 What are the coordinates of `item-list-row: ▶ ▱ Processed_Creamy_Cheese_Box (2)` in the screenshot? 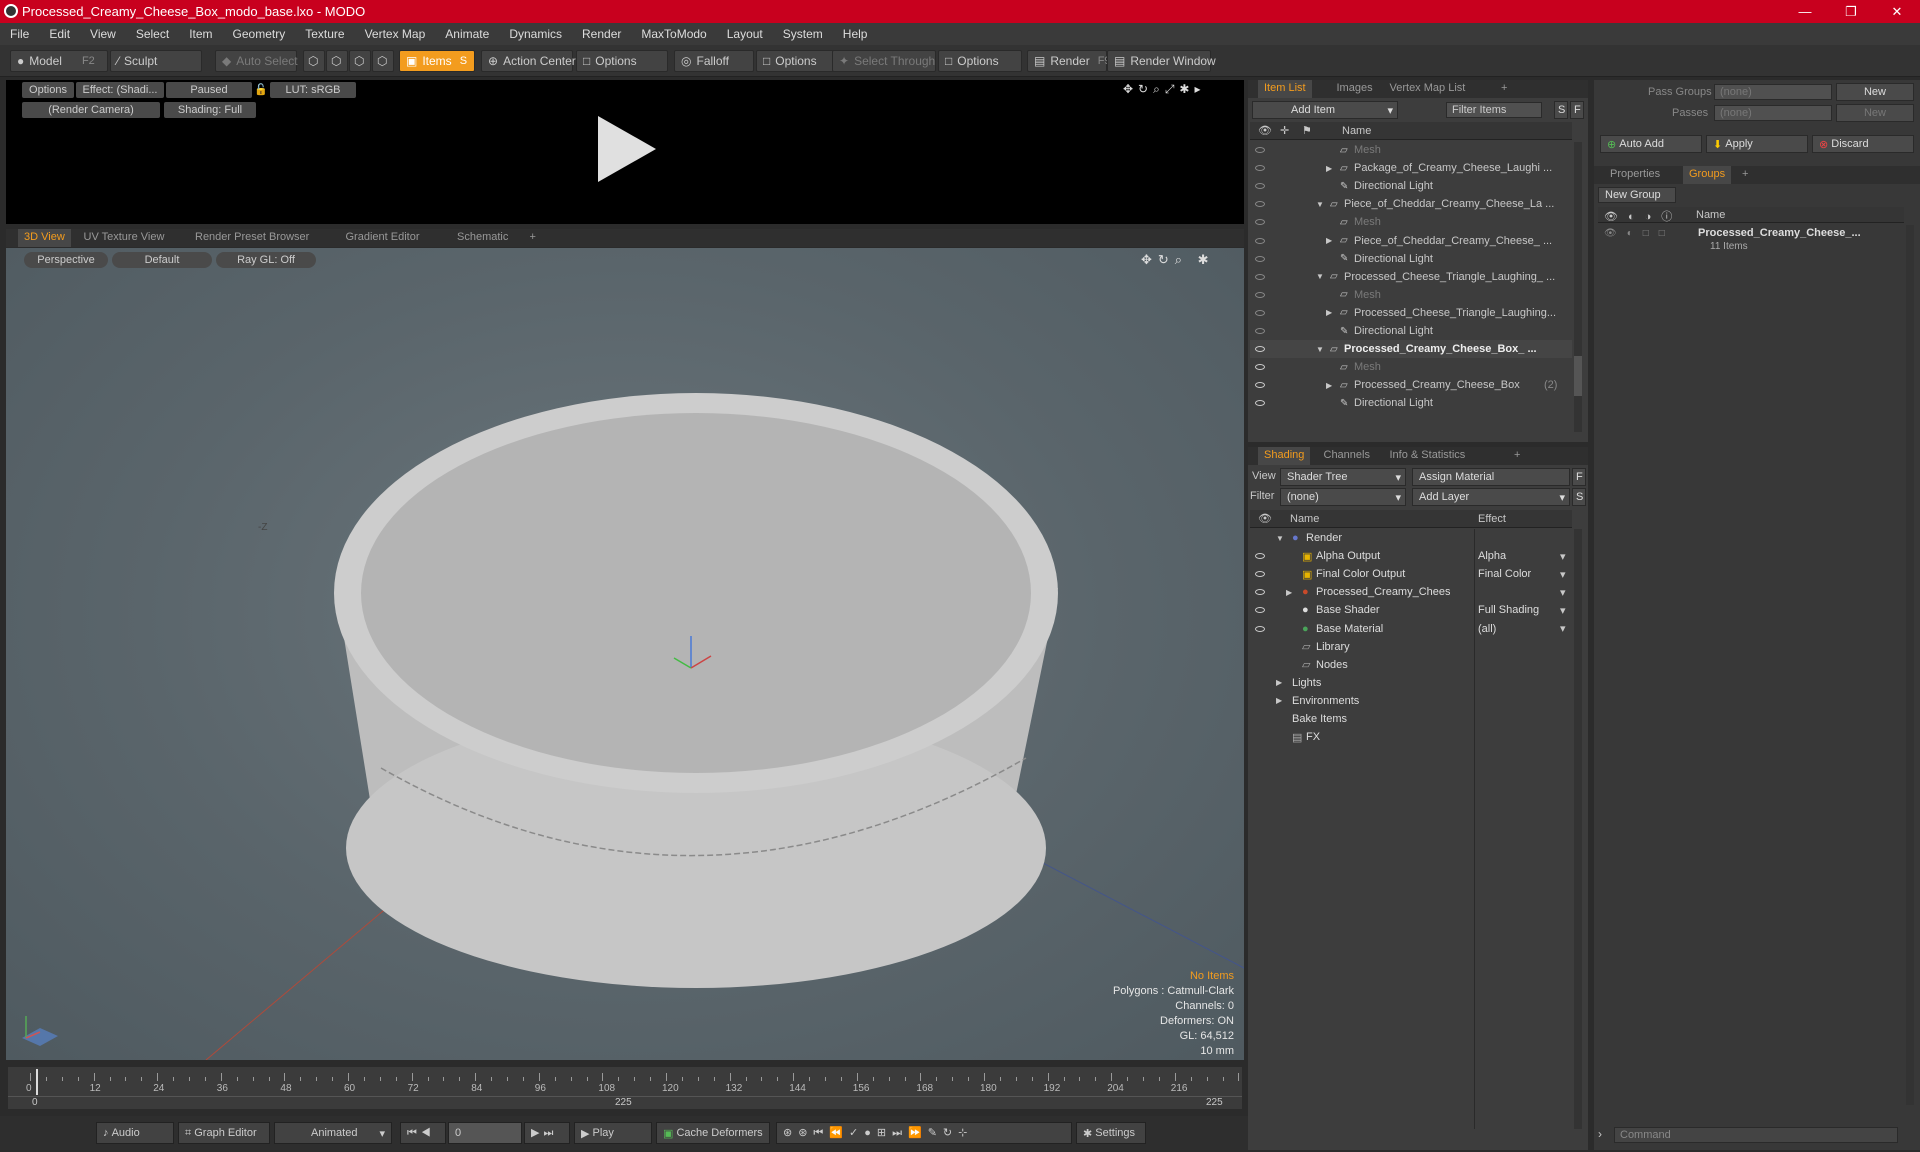 It's located at (1411, 385).